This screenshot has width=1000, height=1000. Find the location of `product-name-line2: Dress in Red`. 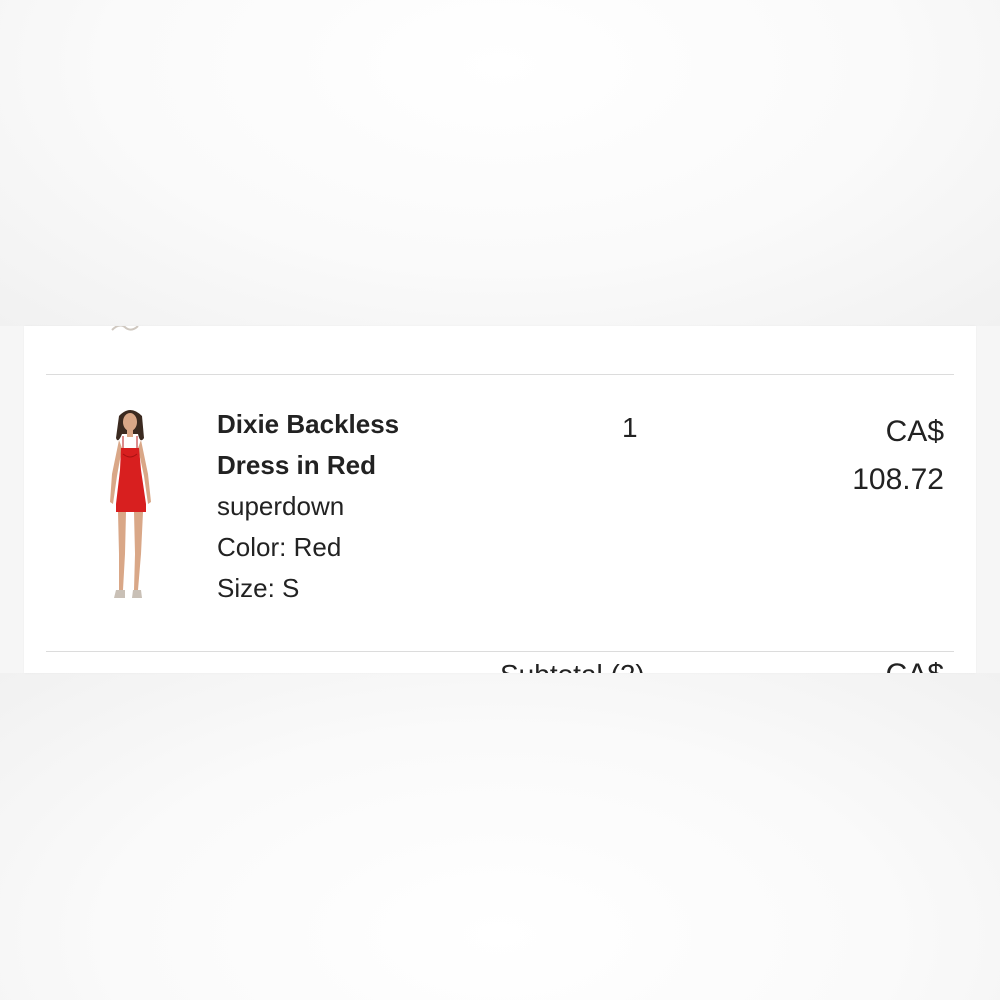

product-name-line2: Dress in Red is located at coordinates (332, 465).